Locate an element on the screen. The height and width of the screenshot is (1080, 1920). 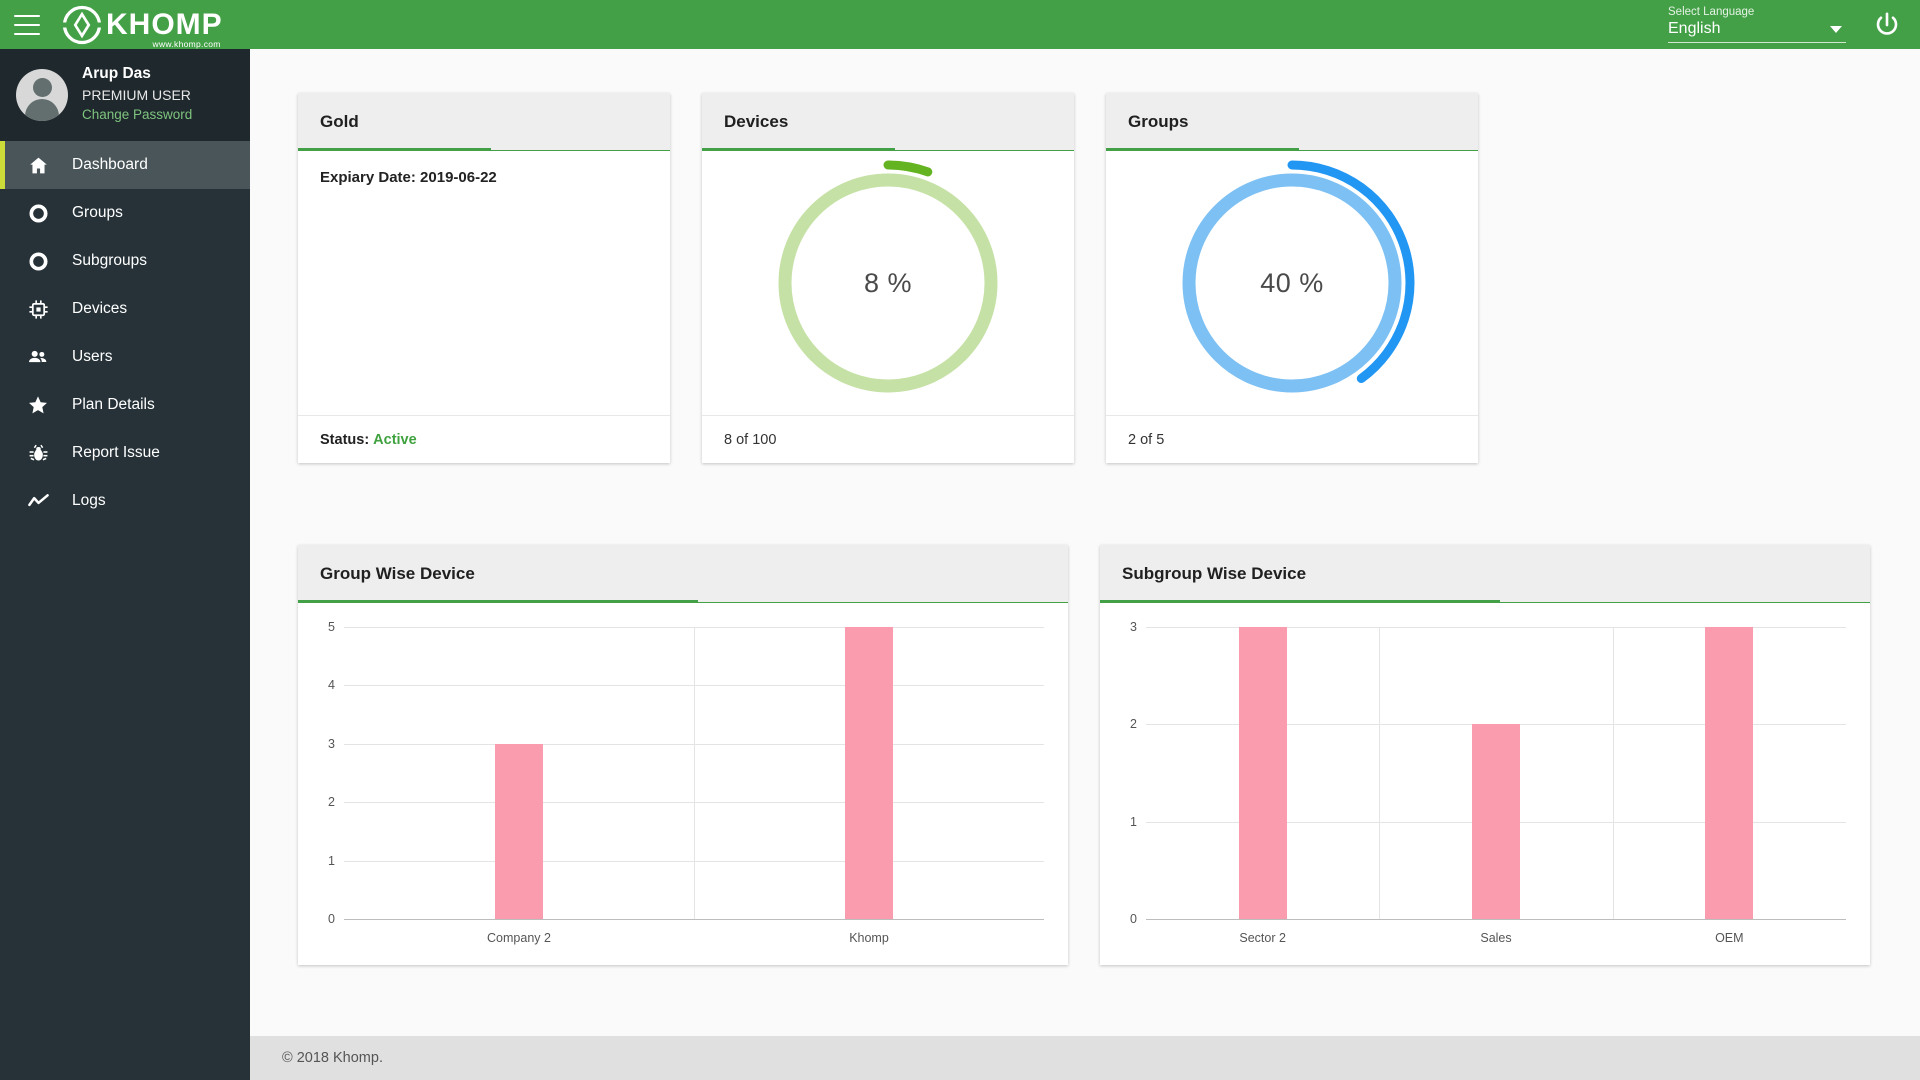
devices-card-body: 8 % is located at coordinates (888, 283).